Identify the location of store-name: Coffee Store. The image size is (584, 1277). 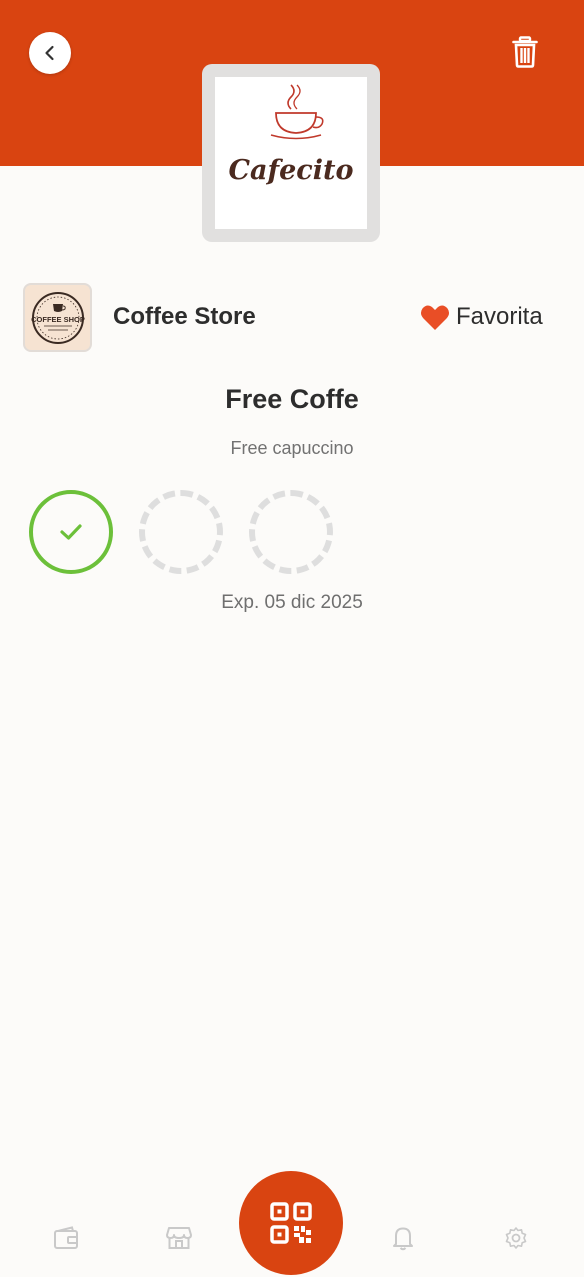
(184, 316).